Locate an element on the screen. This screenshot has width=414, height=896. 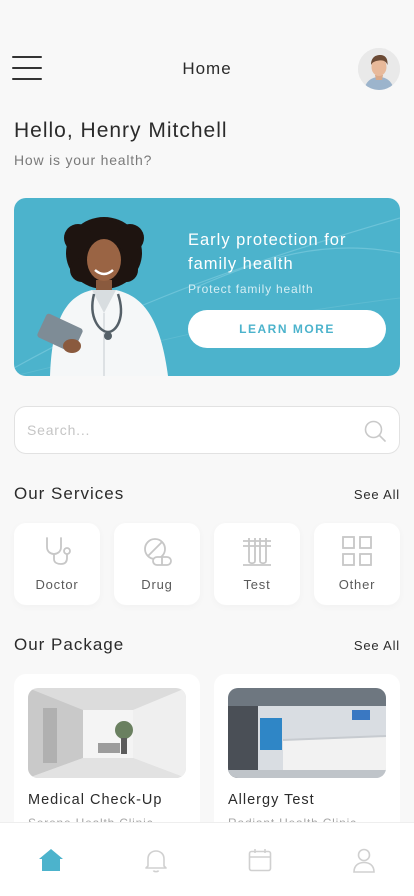
clinic-reception-image is located at coordinates (307, 733).